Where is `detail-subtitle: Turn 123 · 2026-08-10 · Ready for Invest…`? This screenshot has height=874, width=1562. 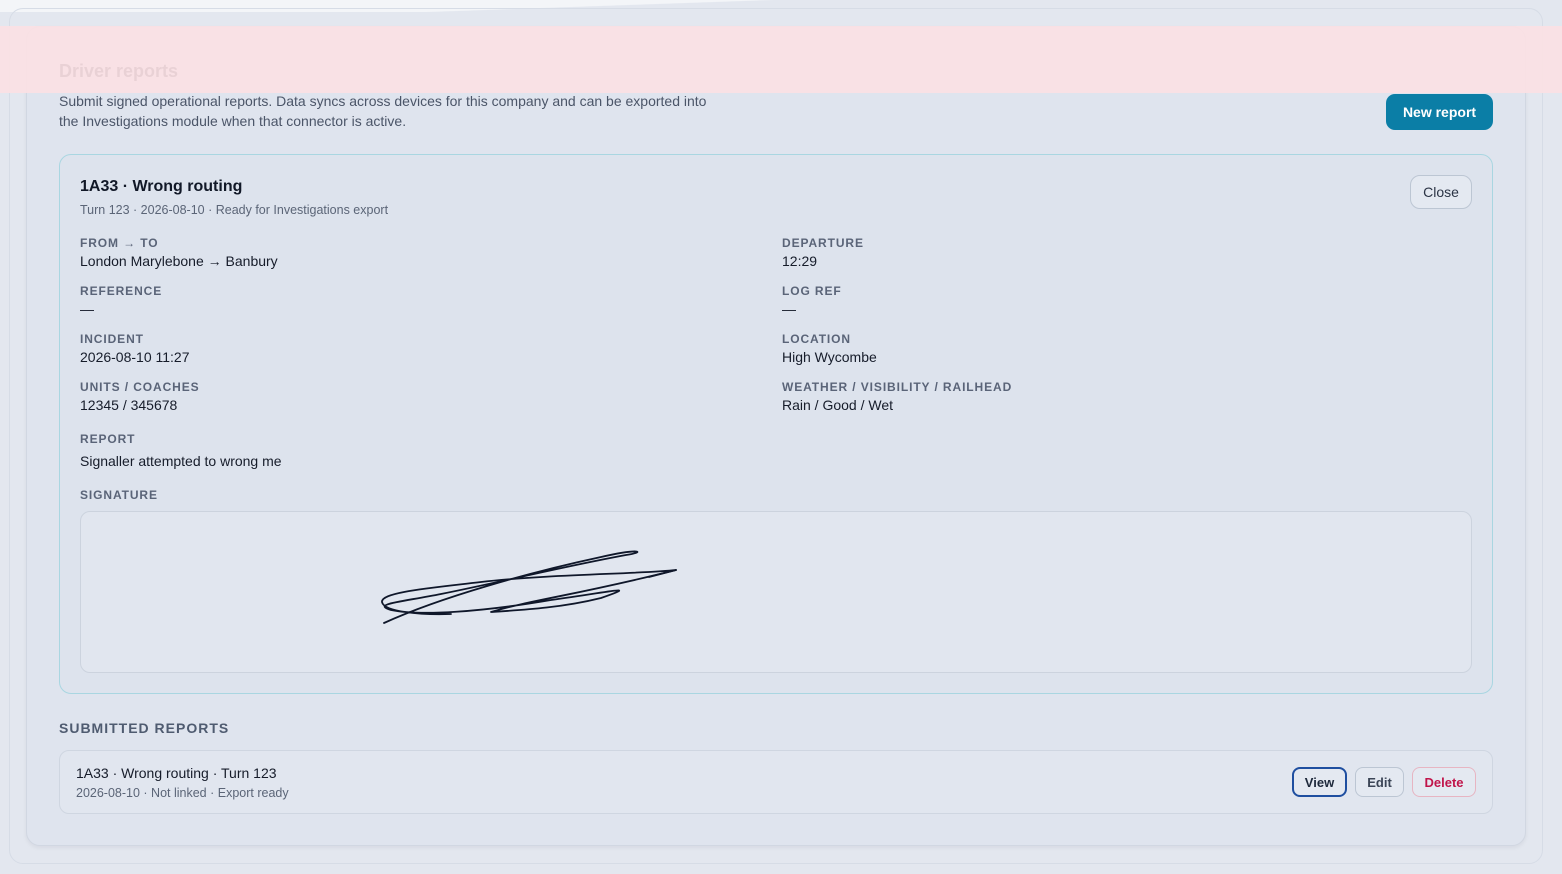 detail-subtitle: Turn 123 · 2026-08-10 · Ready for Invest… is located at coordinates (234, 210).